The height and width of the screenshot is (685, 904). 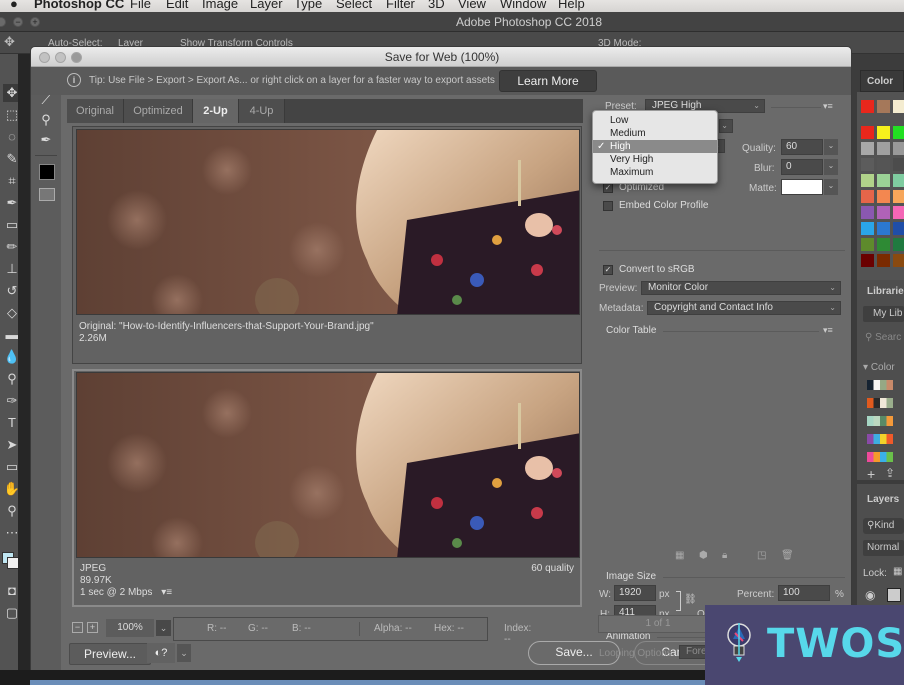 I want to click on new-color-icon: ◳, so click(x=761, y=555).